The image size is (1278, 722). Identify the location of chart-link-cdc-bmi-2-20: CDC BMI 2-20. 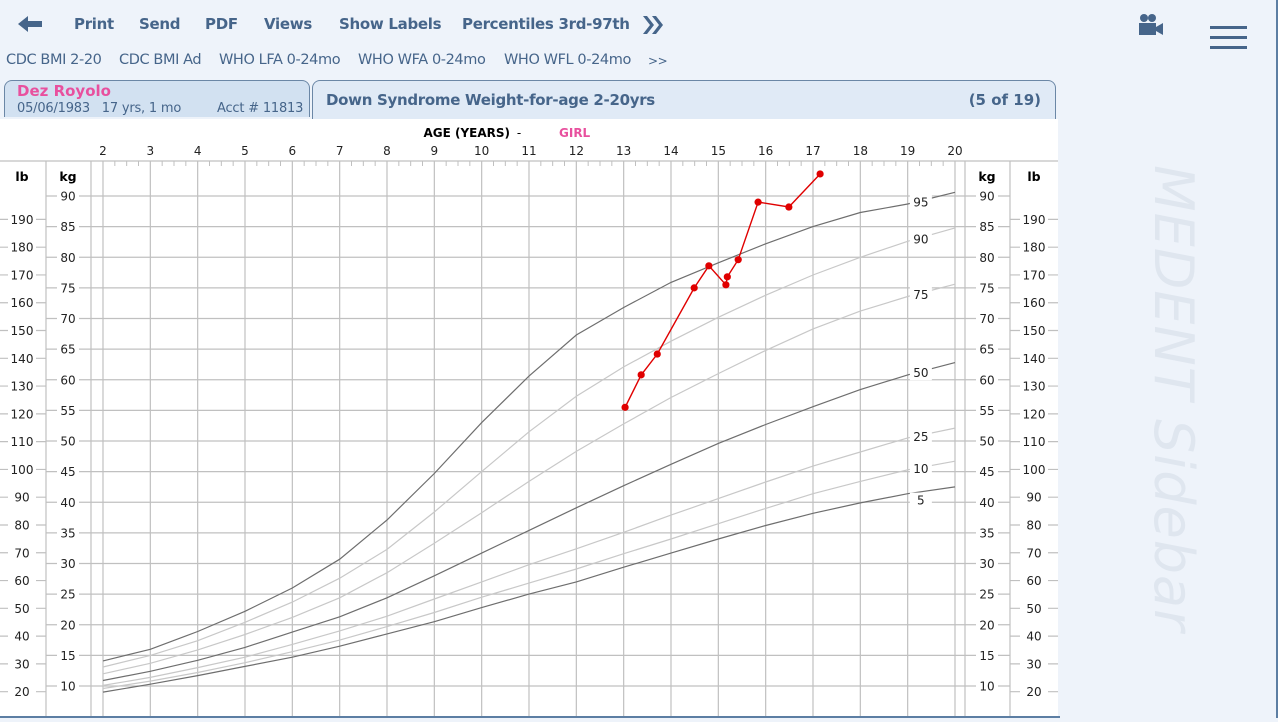
(54, 60).